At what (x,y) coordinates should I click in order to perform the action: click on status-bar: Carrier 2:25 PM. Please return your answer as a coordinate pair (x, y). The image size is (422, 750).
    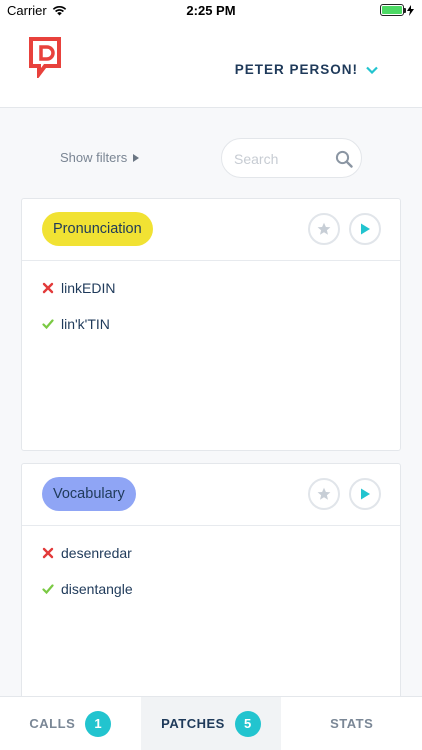
    Looking at the image, I should click on (211, 11).